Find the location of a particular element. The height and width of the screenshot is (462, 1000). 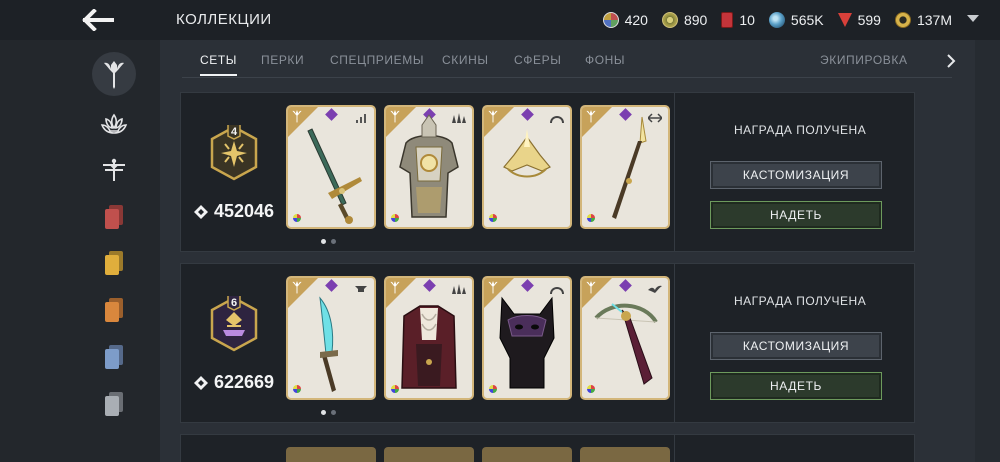

sidebar-item-yellow-cards is located at coordinates (114, 263).